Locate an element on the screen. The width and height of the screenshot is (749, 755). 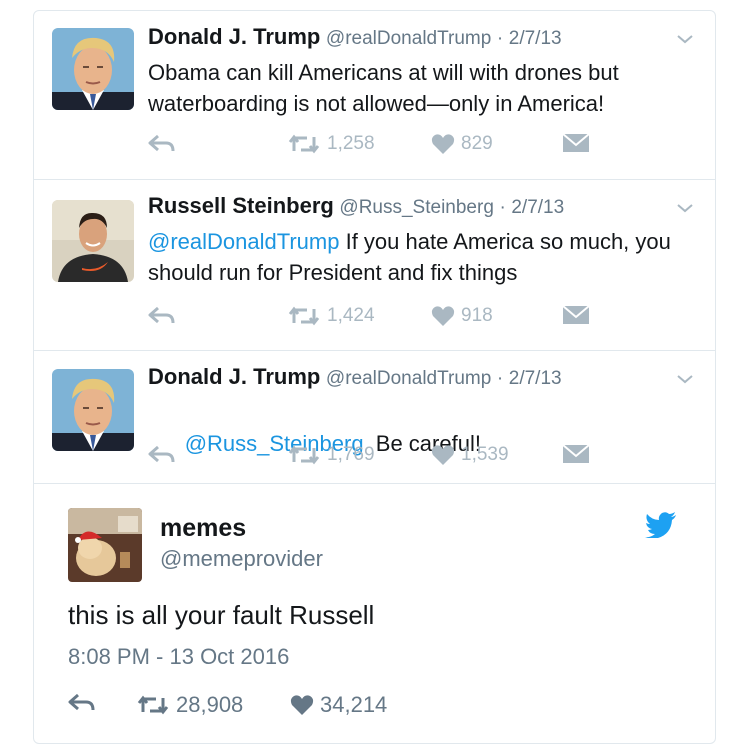
like-count: 34,214 is located at coordinates (354, 704).